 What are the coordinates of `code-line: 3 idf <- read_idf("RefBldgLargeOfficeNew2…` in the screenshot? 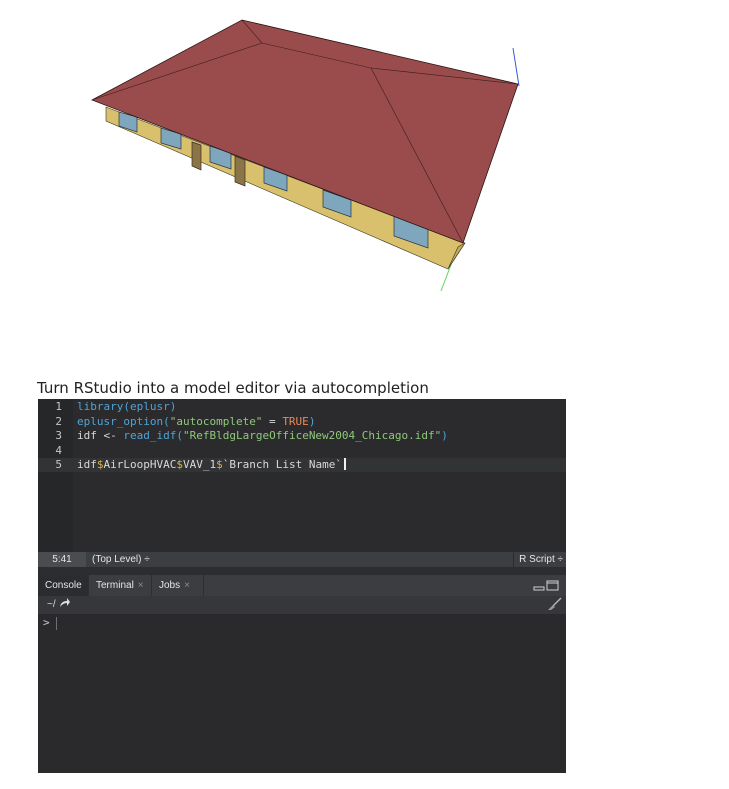 It's located at (302, 436).